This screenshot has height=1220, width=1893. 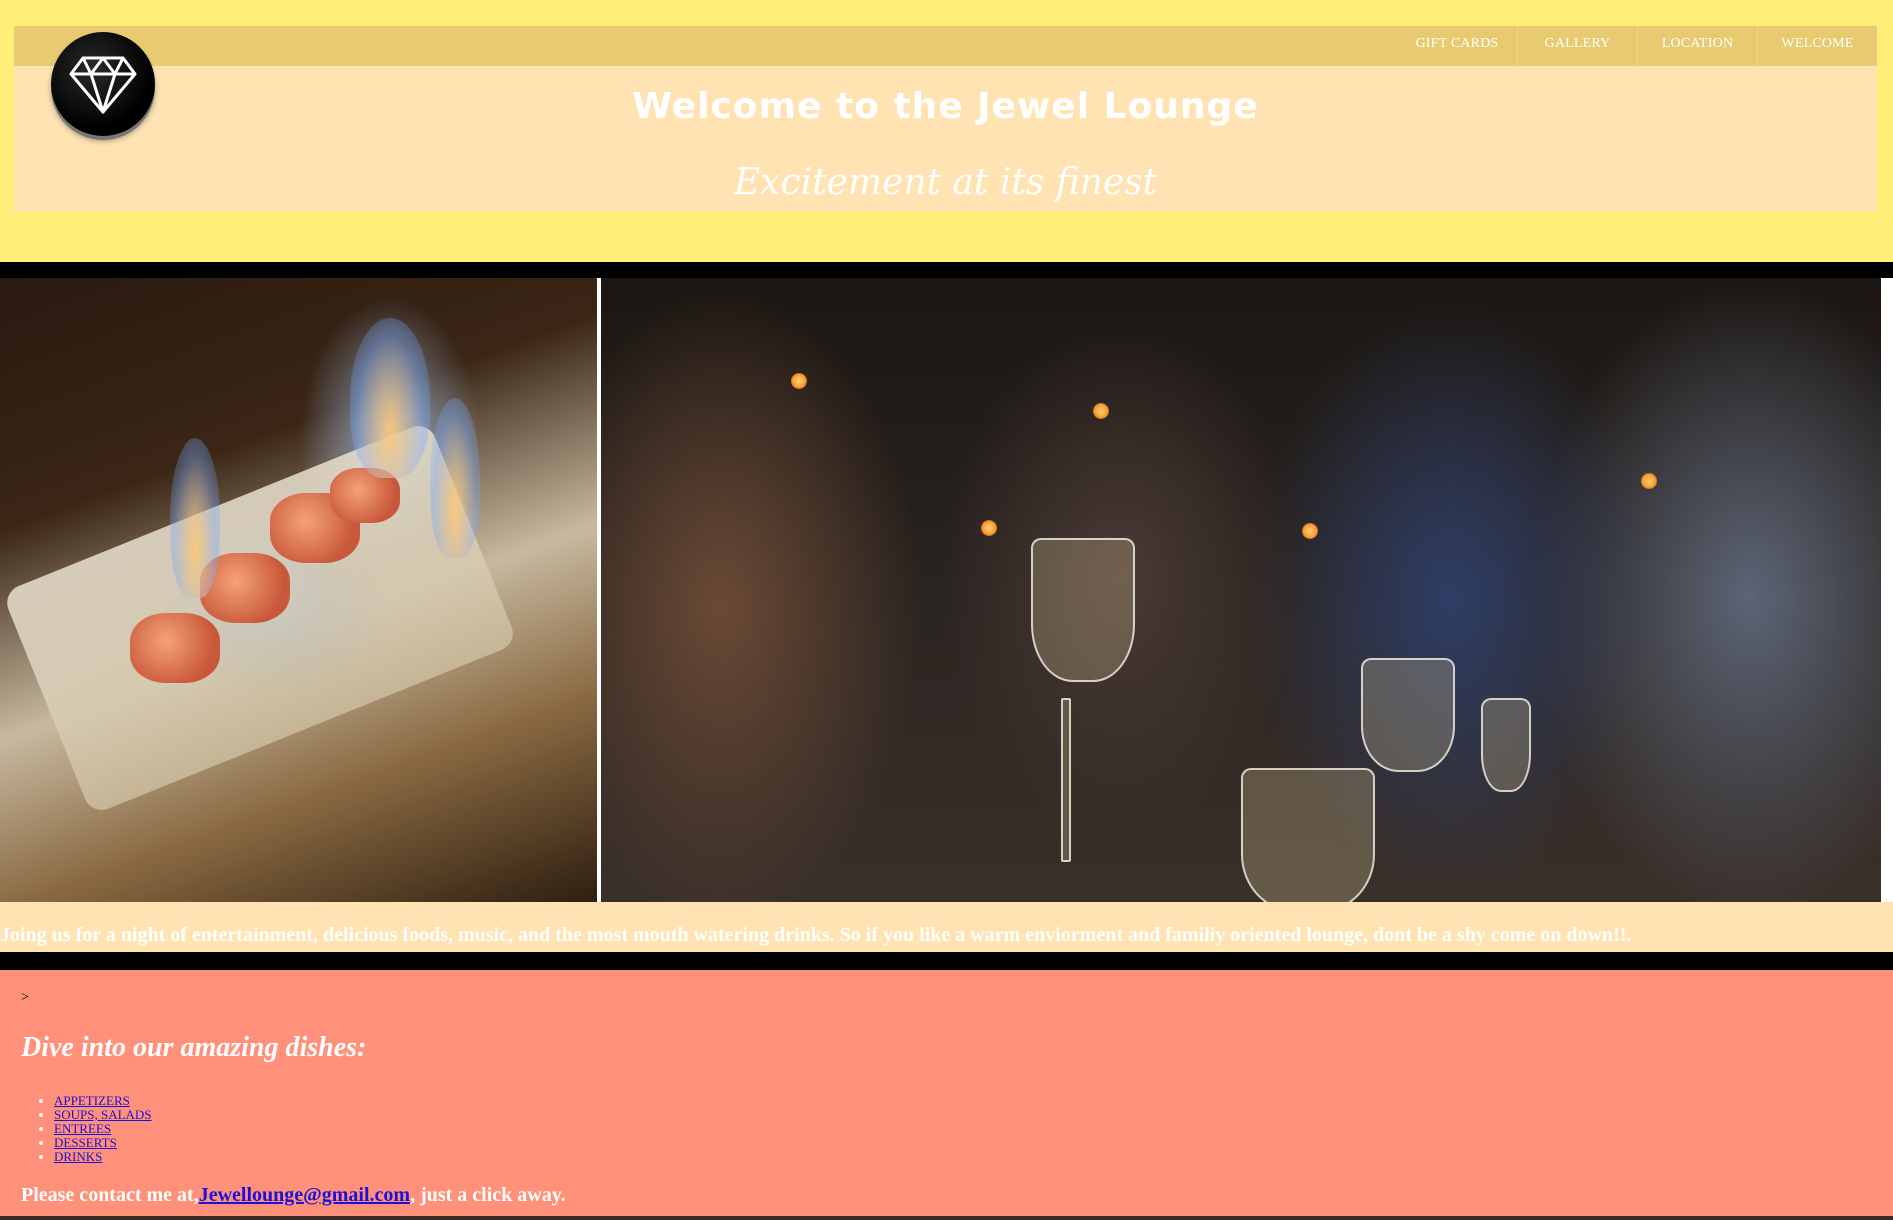 What do you see at coordinates (110, 1195) in the screenshot?
I see `contact-prefix: Please contact me at,` at bounding box center [110, 1195].